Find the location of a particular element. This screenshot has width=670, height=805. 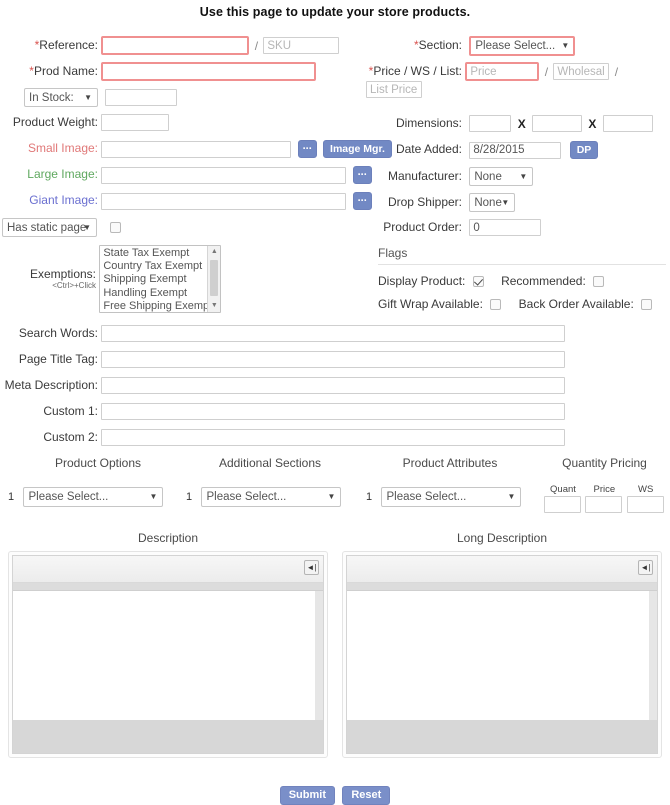

product-options-select-wrap: Please Select... ▼ is located at coordinates (93, 497).